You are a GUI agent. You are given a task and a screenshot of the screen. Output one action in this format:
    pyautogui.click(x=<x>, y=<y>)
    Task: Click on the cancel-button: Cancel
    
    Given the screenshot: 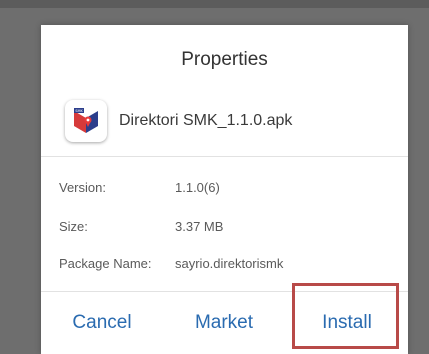 What is the action you would take?
    pyautogui.click(x=102, y=323)
    